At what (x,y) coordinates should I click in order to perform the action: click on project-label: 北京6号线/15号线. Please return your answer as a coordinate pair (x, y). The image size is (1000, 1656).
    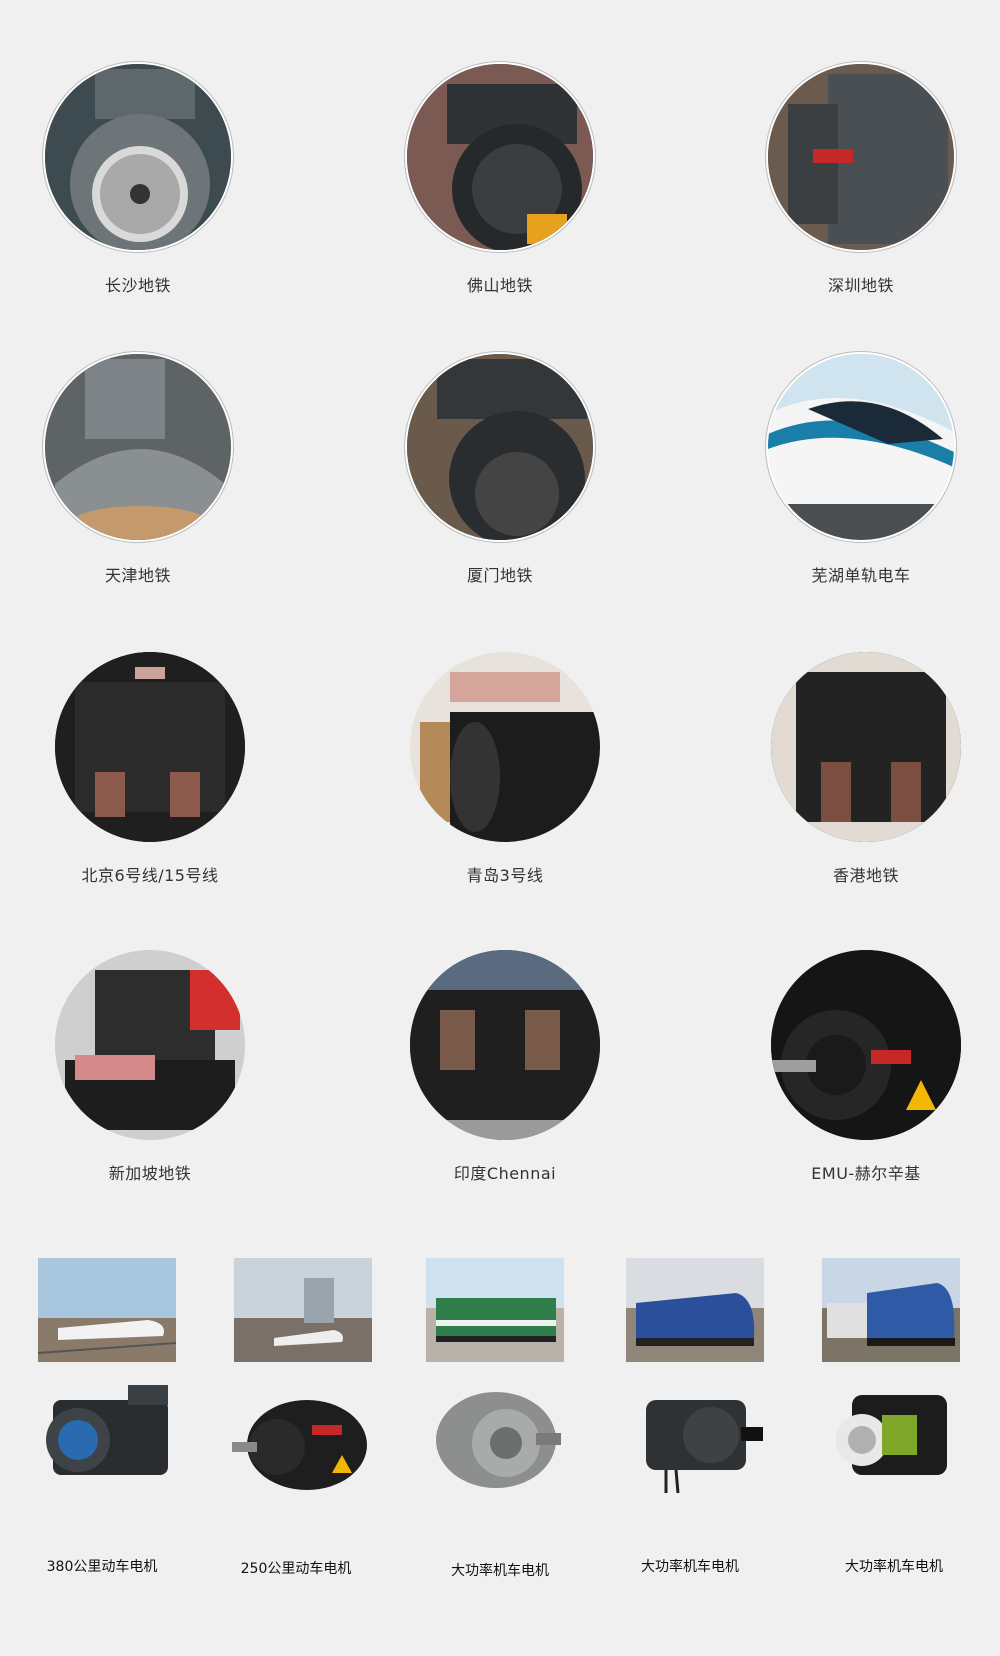
    Looking at the image, I should click on (150, 875).